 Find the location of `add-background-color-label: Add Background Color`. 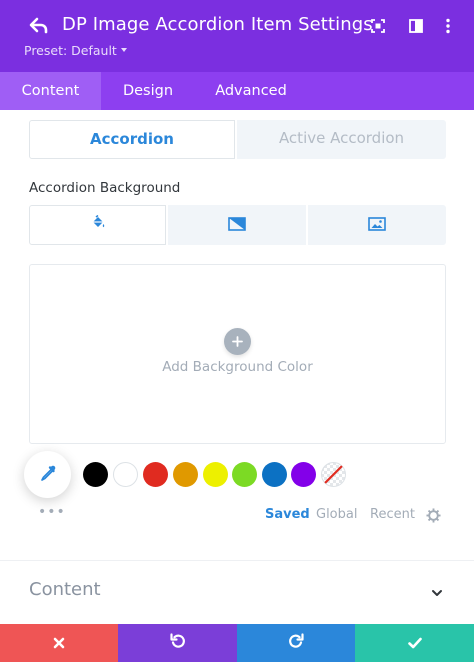

add-background-color-label: Add Background Color is located at coordinates (237, 367).